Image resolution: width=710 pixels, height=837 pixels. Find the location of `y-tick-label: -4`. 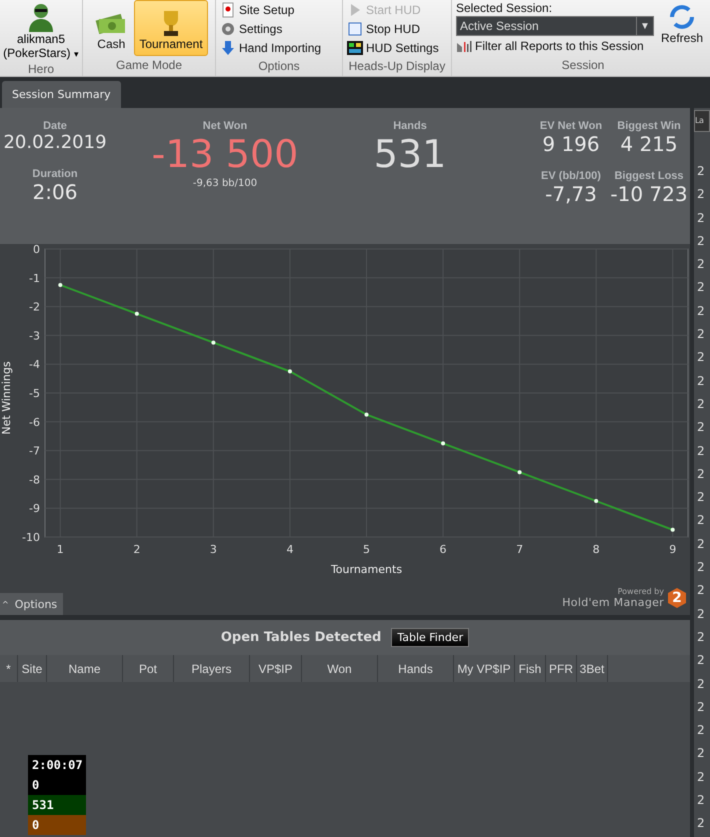

y-tick-label: -4 is located at coordinates (34, 365).